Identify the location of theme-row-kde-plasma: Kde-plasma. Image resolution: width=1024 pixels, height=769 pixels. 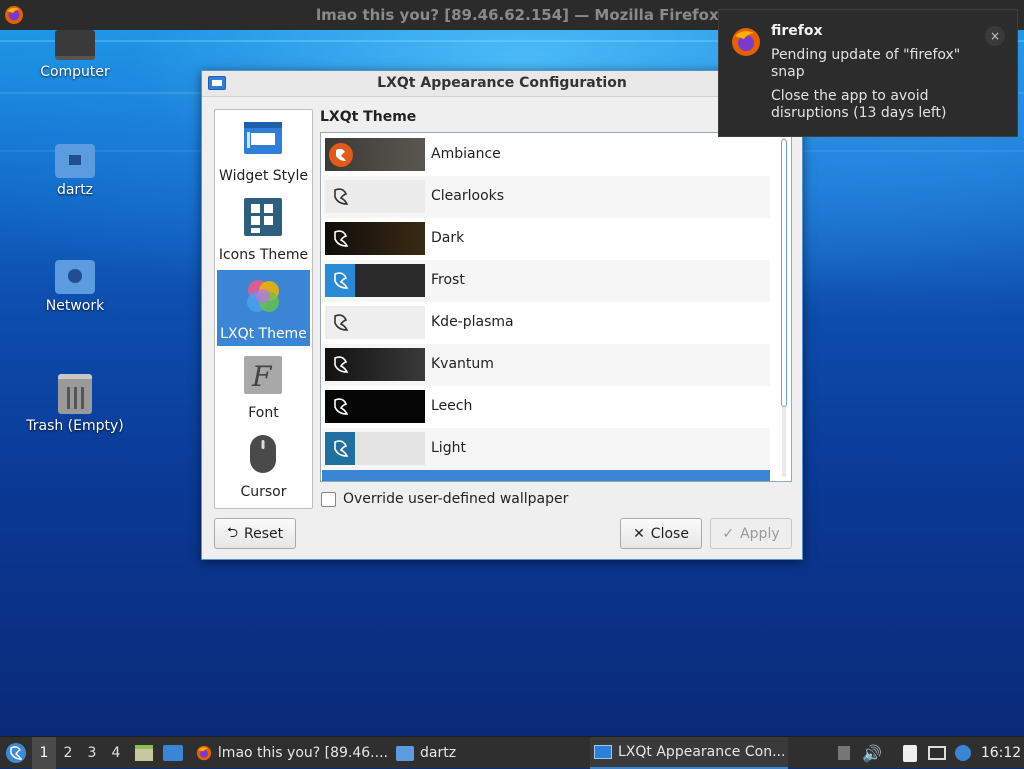
(546, 323).